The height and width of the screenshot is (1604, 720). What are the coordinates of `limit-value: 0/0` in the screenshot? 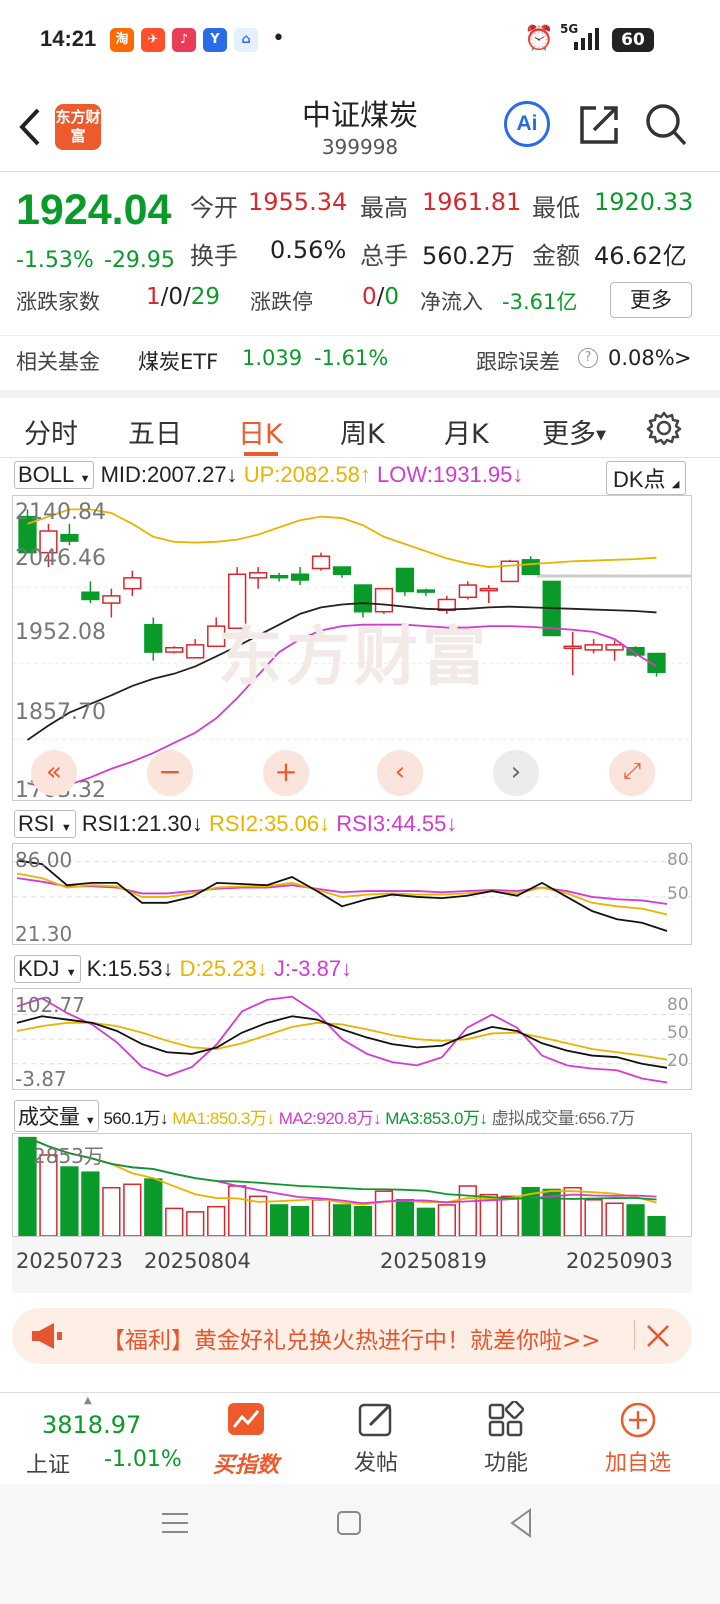 It's located at (381, 297).